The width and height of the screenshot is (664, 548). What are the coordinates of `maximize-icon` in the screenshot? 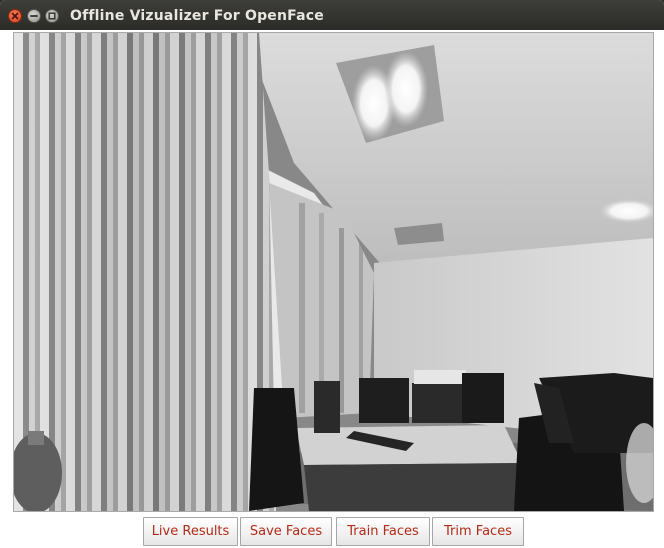 It's located at (52, 16).